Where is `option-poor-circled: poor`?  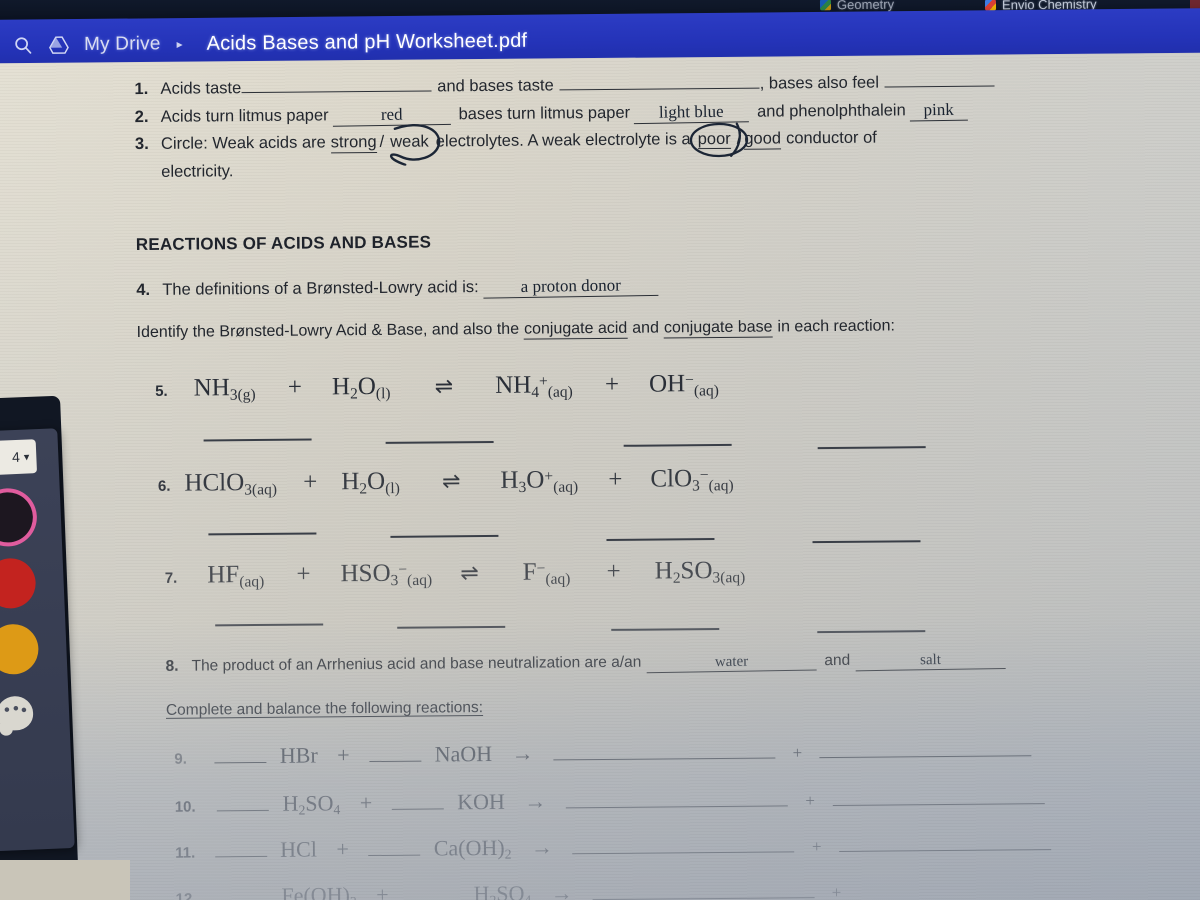 option-poor-circled: poor is located at coordinates (718, 140).